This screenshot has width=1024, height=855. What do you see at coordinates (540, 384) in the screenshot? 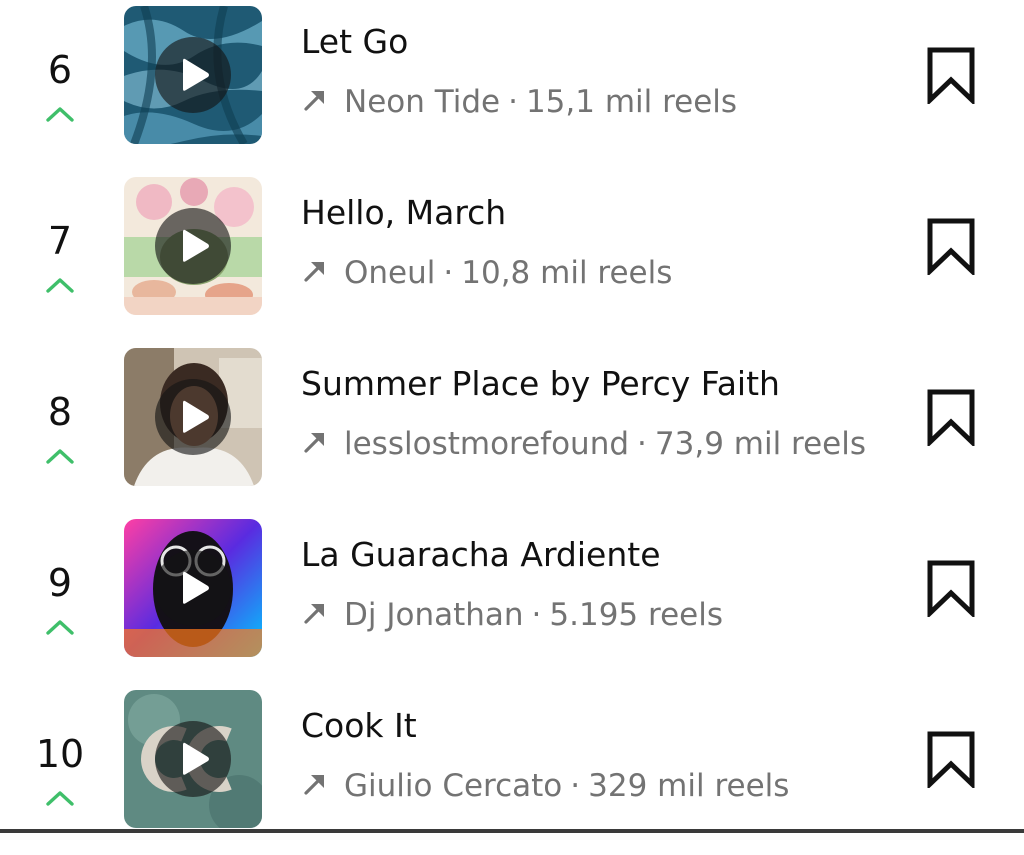
I see `track-title: Summer Place by Percy Faith` at bounding box center [540, 384].